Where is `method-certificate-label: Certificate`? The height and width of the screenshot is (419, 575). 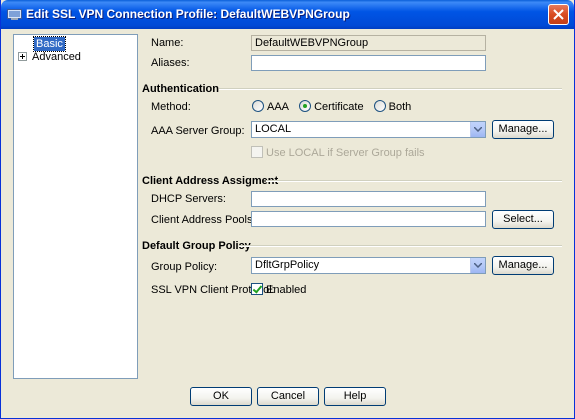 method-certificate-label: Certificate is located at coordinates (339, 107).